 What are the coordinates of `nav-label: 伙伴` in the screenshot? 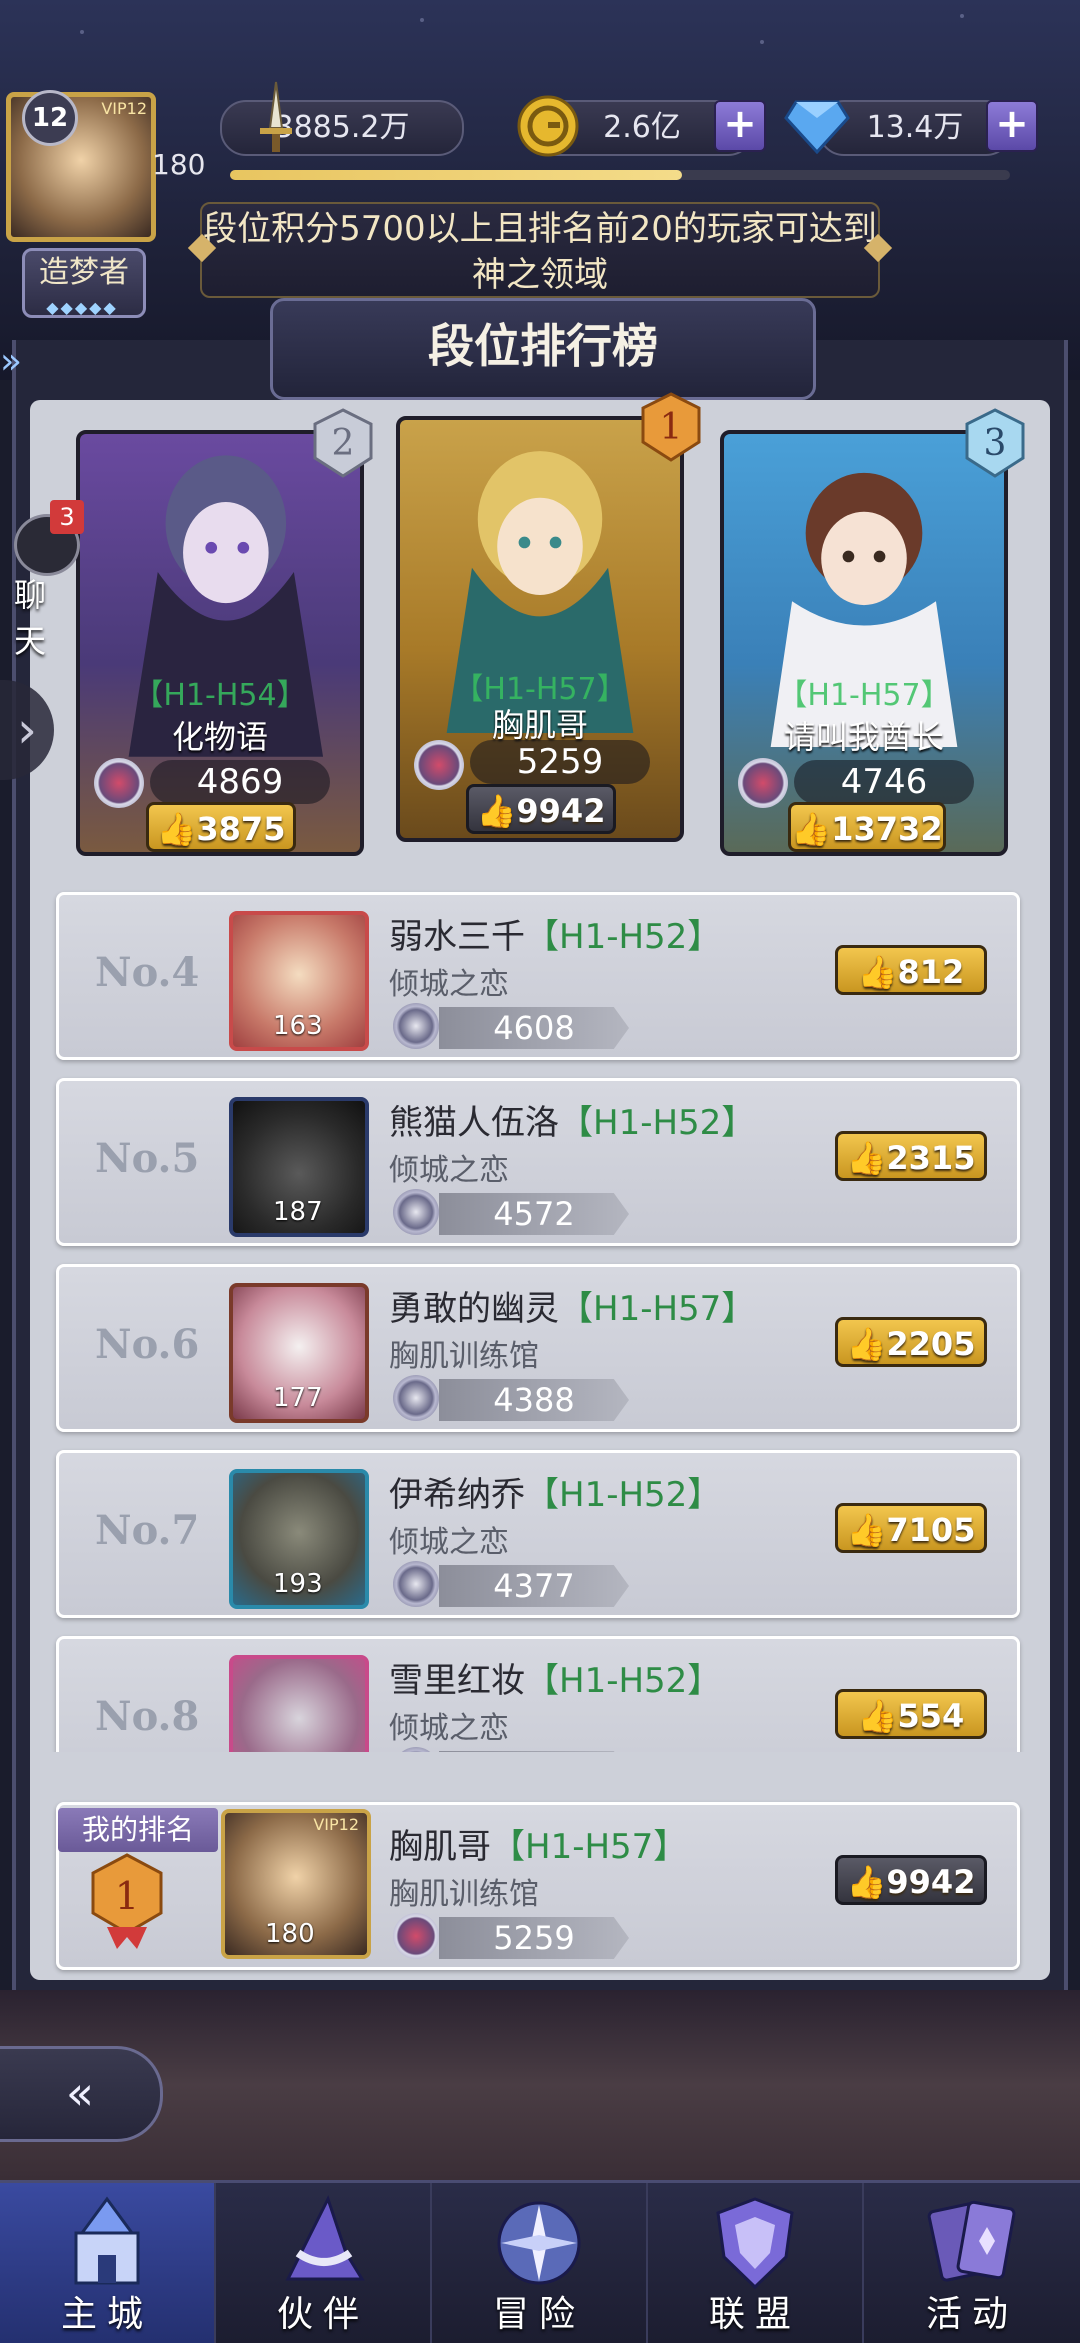 It's located at (322, 2314).